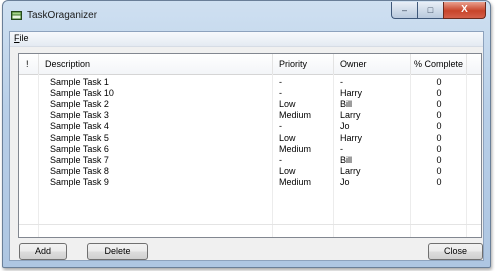 This screenshot has height=271, width=495. What do you see at coordinates (474, 64) in the screenshot?
I see `header-filler` at bounding box center [474, 64].